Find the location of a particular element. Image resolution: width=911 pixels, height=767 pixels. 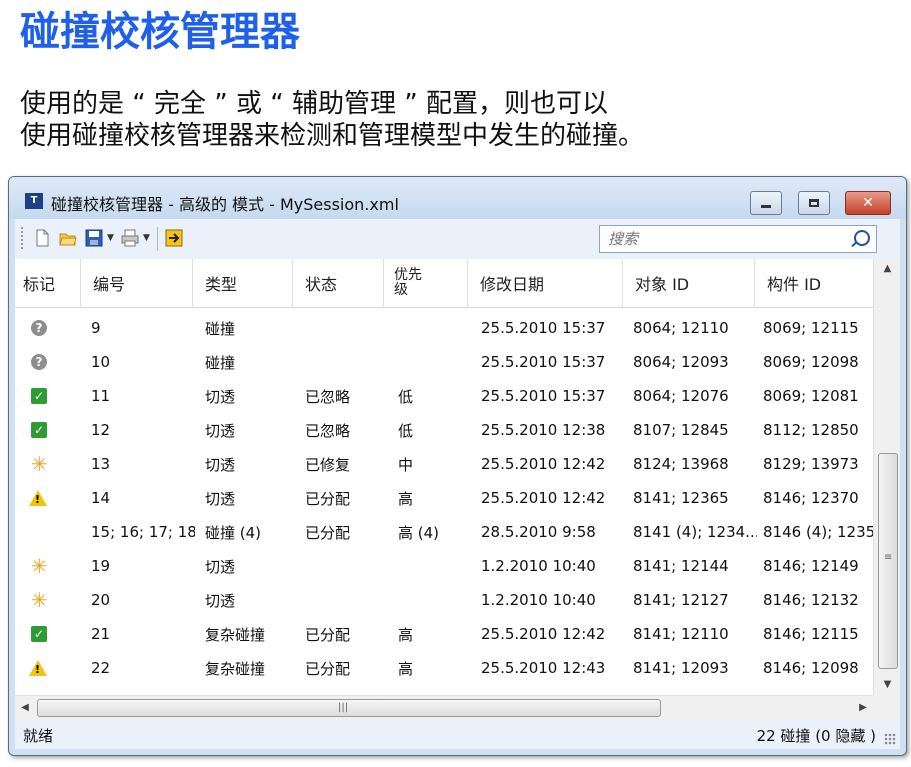

close-button: ✕ is located at coordinates (868, 203).